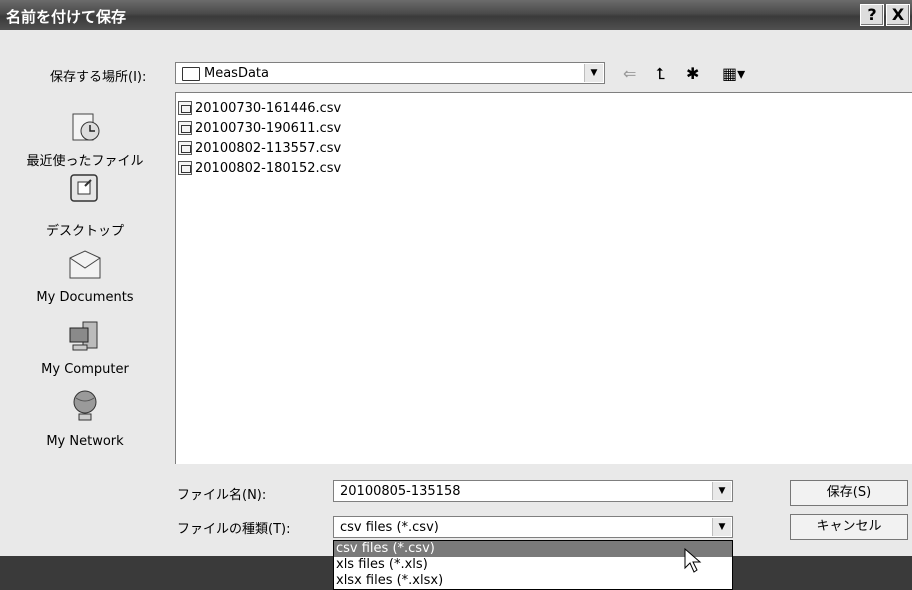  I want to click on place-label: My Computer, so click(85, 369).